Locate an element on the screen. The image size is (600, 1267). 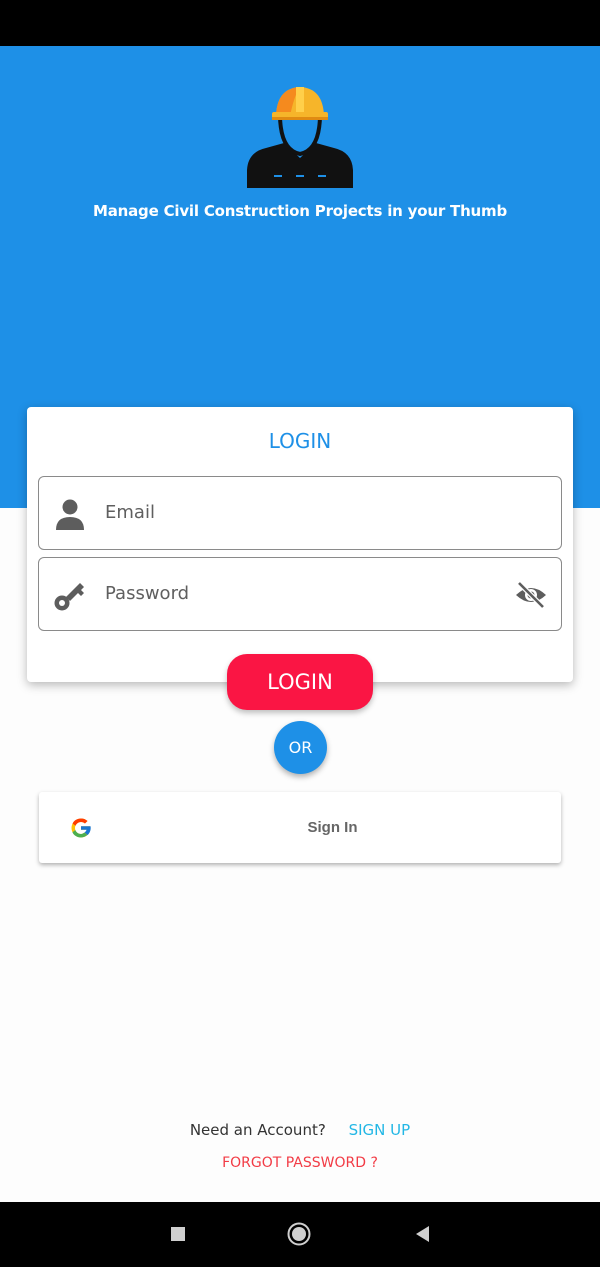
password-field is located at coordinates (300, 594).